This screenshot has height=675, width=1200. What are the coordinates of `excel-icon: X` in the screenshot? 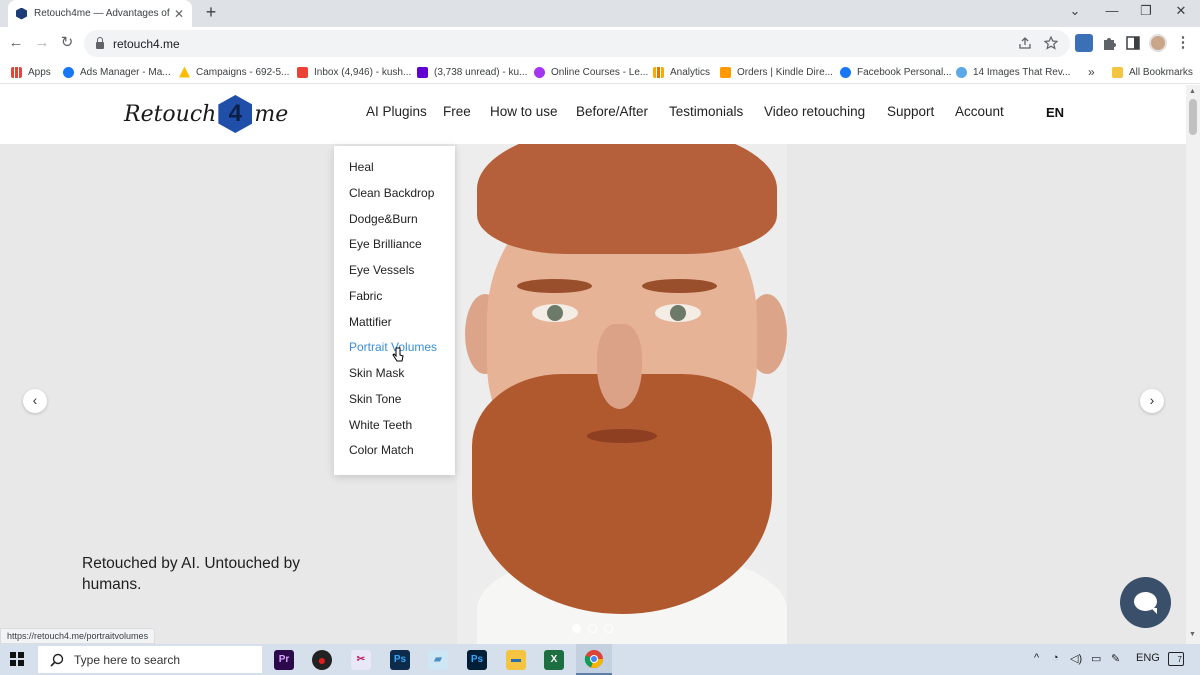 It's located at (554, 660).